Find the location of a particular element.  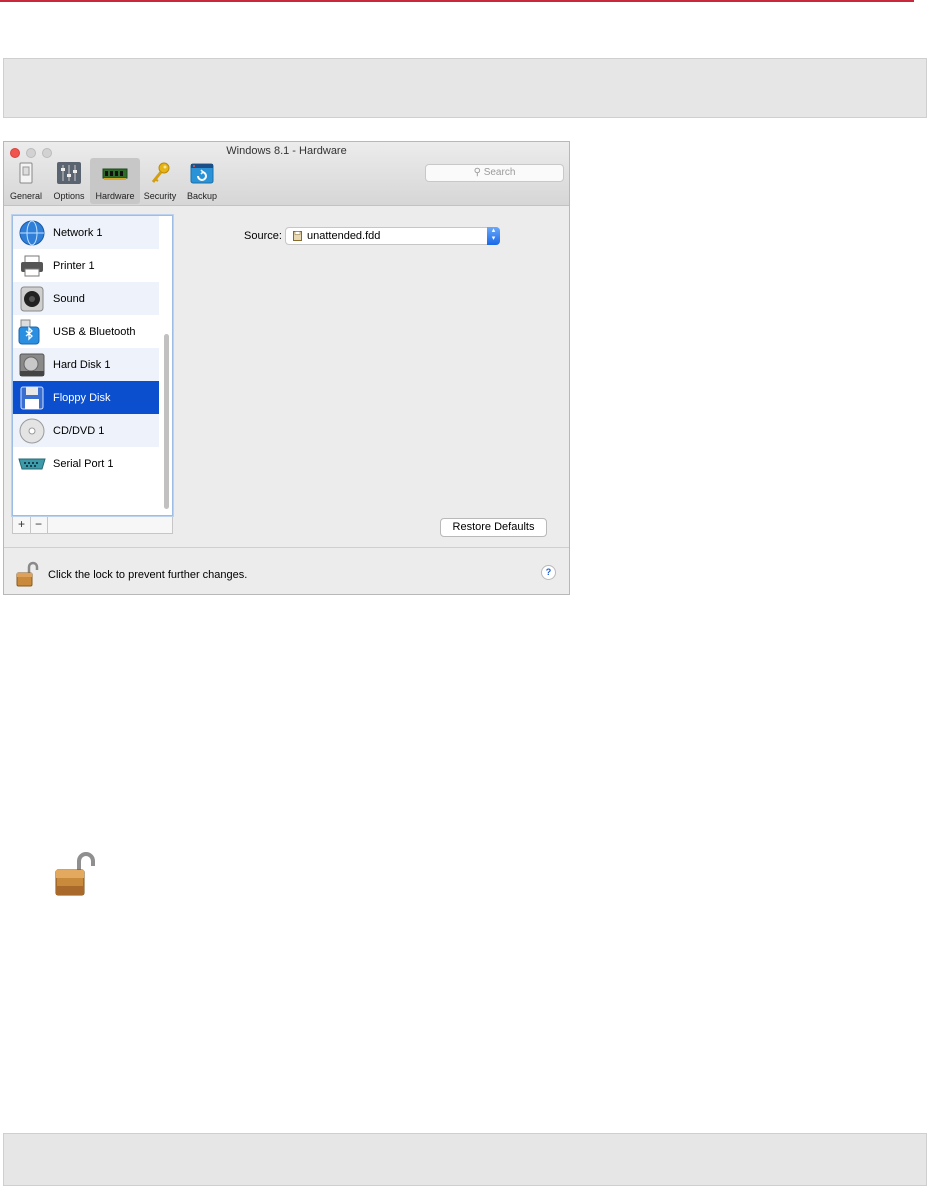

list-item-label: Hard Disk 1 is located at coordinates (82, 364).